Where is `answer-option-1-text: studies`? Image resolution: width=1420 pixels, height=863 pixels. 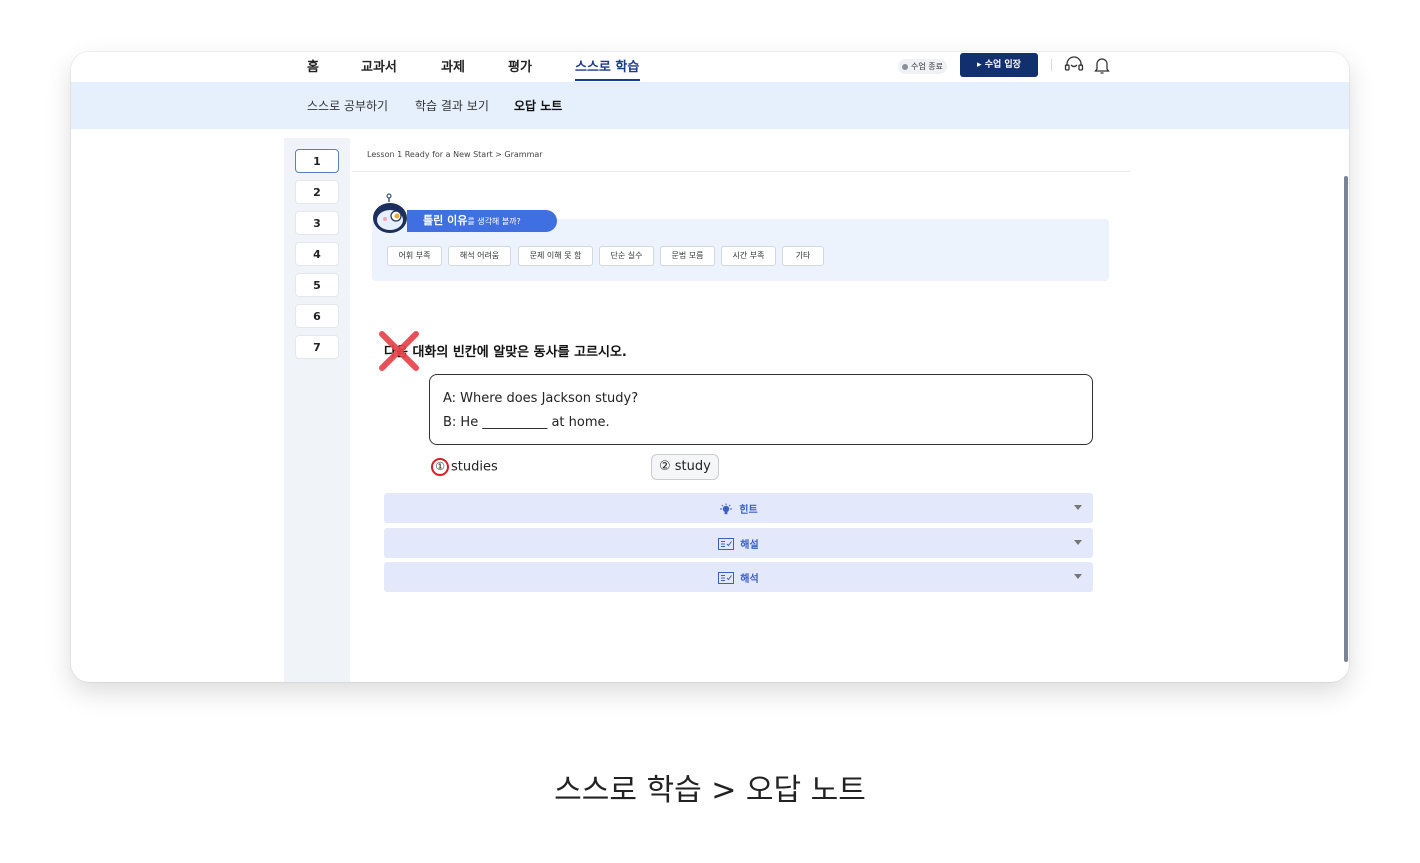
answer-option-1-text: studies is located at coordinates (474, 467).